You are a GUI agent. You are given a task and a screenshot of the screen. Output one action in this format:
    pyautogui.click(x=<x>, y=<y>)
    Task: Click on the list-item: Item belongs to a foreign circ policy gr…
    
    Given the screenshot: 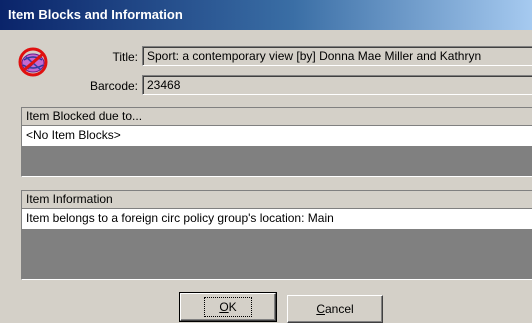 What is the action you would take?
    pyautogui.click(x=277, y=219)
    